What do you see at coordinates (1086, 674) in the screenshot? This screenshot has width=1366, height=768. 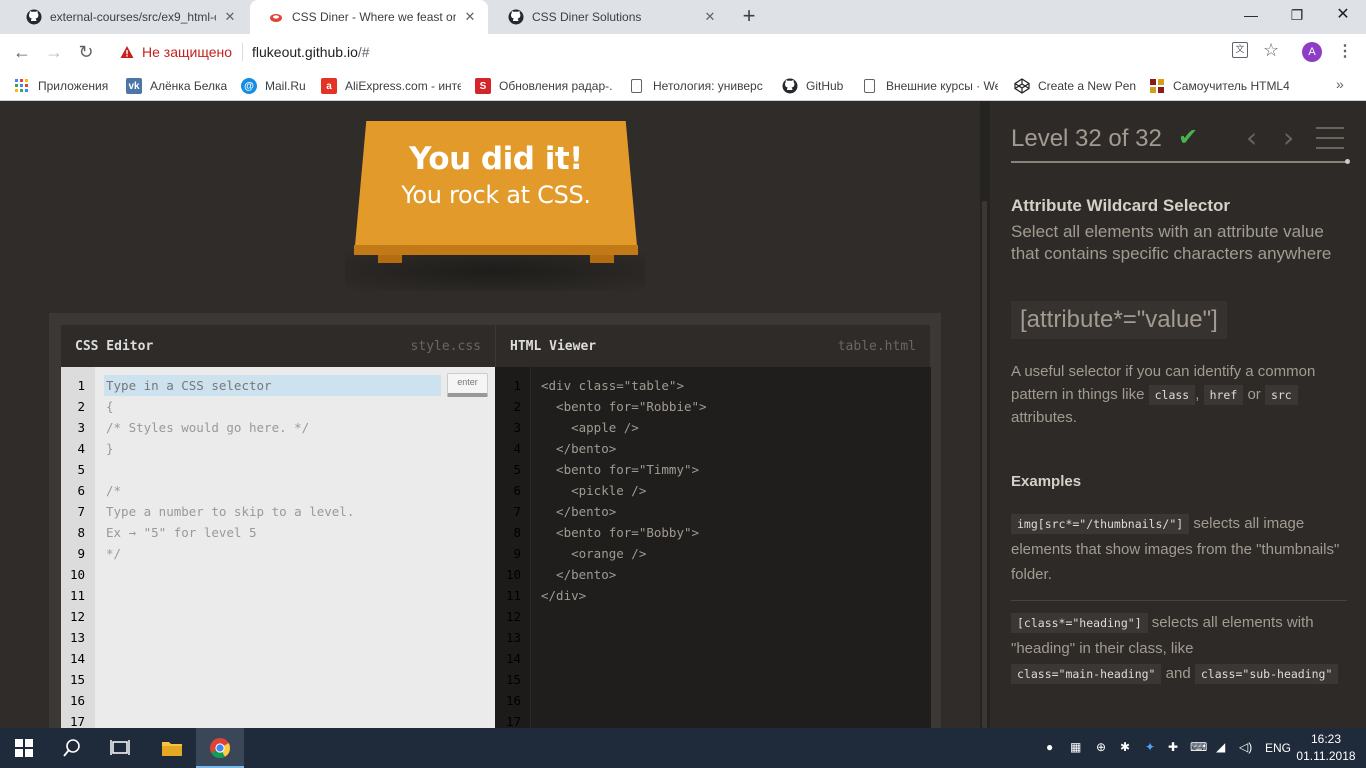 I see `example-2-code-main: class="main-heading"` at bounding box center [1086, 674].